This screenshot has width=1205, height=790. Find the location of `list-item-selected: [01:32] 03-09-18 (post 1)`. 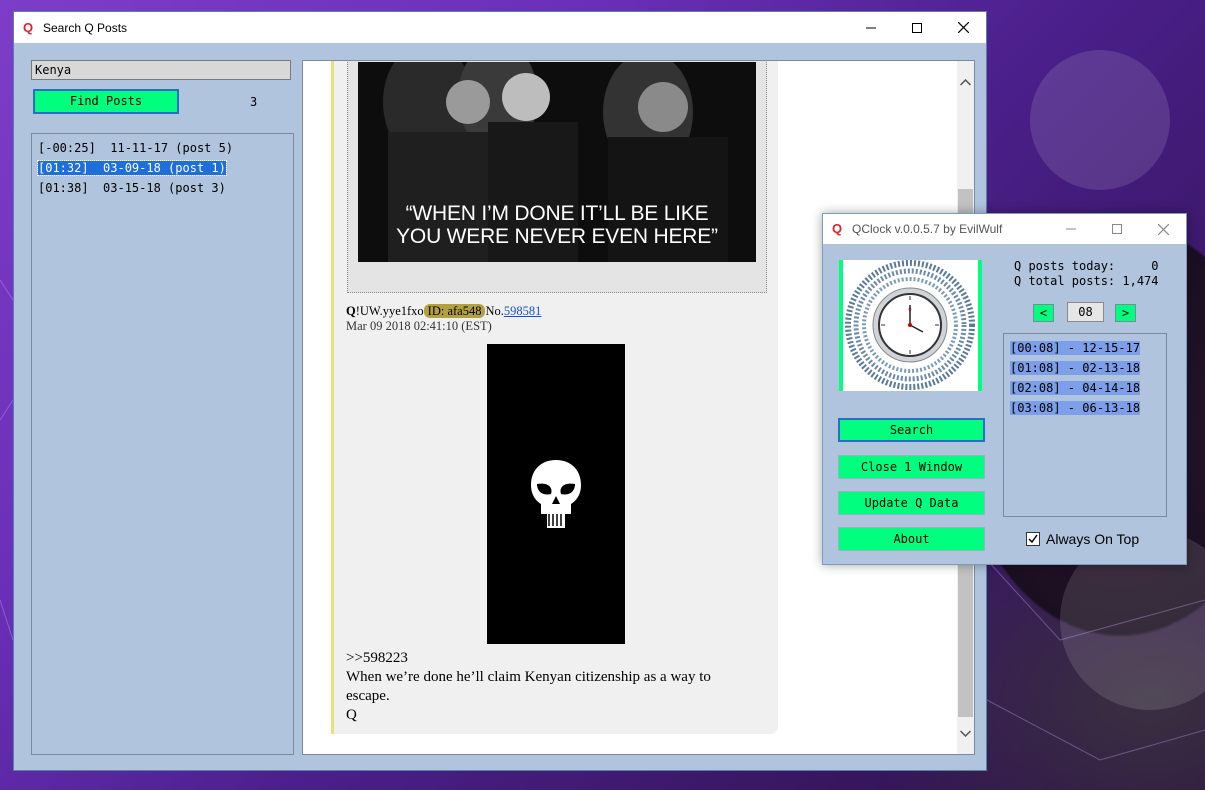

list-item-selected: [01:32] 03-09-18 (post 1) is located at coordinates (162, 168).